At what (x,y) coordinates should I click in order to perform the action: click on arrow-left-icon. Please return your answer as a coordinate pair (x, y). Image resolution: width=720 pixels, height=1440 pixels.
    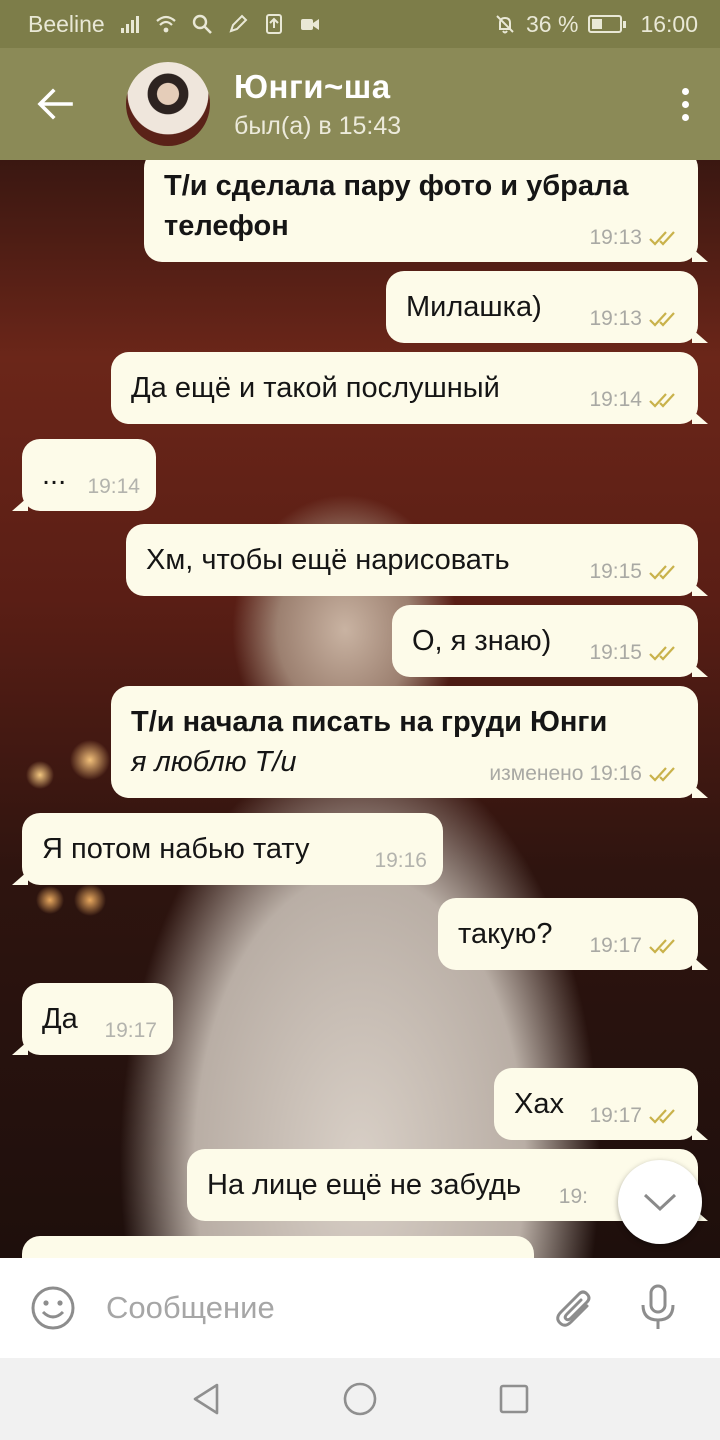
    Looking at the image, I should click on (55, 104).